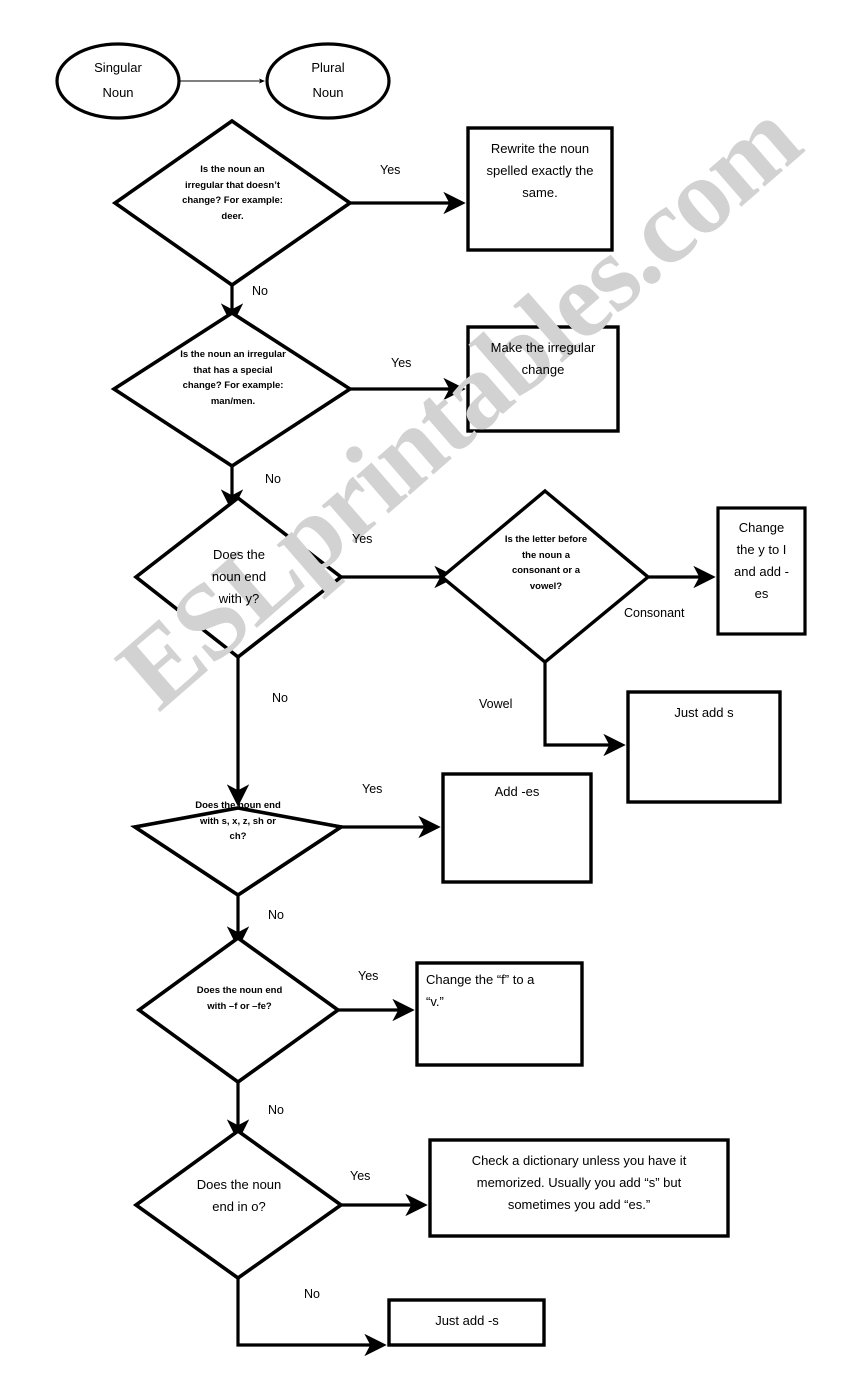  What do you see at coordinates (435, 1002) in the screenshot?
I see `b6-line-2: “v.”` at bounding box center [435, 1002].